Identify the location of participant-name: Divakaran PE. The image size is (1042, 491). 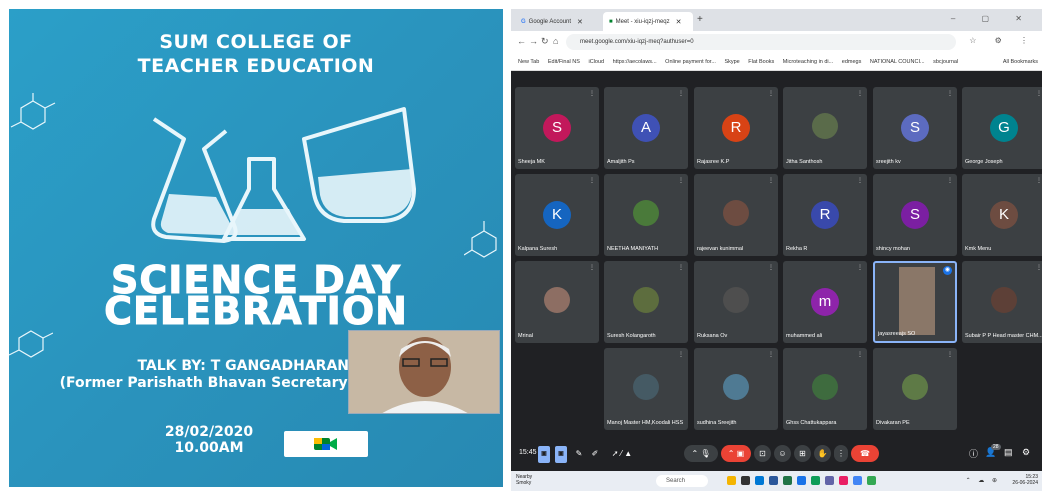
(893, 423).